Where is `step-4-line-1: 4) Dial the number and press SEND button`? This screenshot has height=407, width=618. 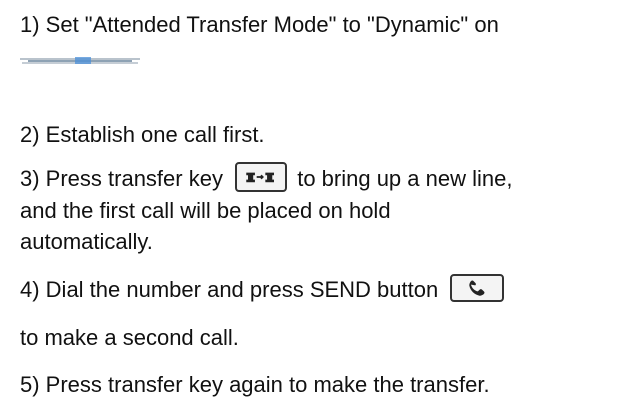 step-4-line-1: 4) Dial the number and press SEND button is located at coordinates (262, 289).